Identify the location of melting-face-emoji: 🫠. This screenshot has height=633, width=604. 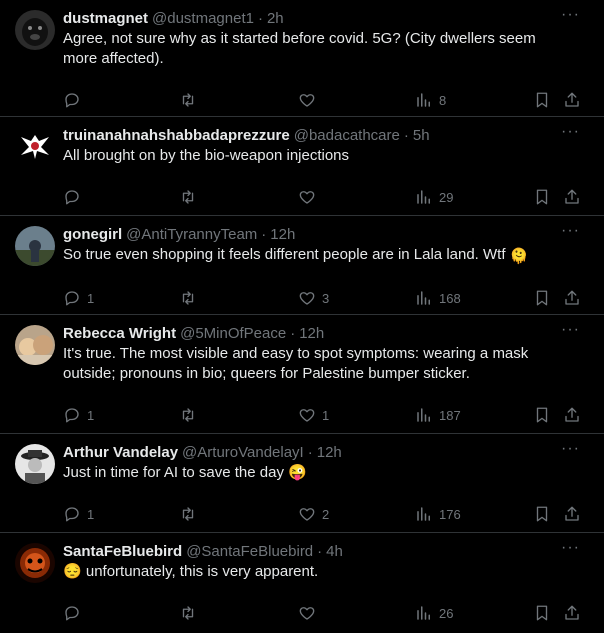
(519, 256).